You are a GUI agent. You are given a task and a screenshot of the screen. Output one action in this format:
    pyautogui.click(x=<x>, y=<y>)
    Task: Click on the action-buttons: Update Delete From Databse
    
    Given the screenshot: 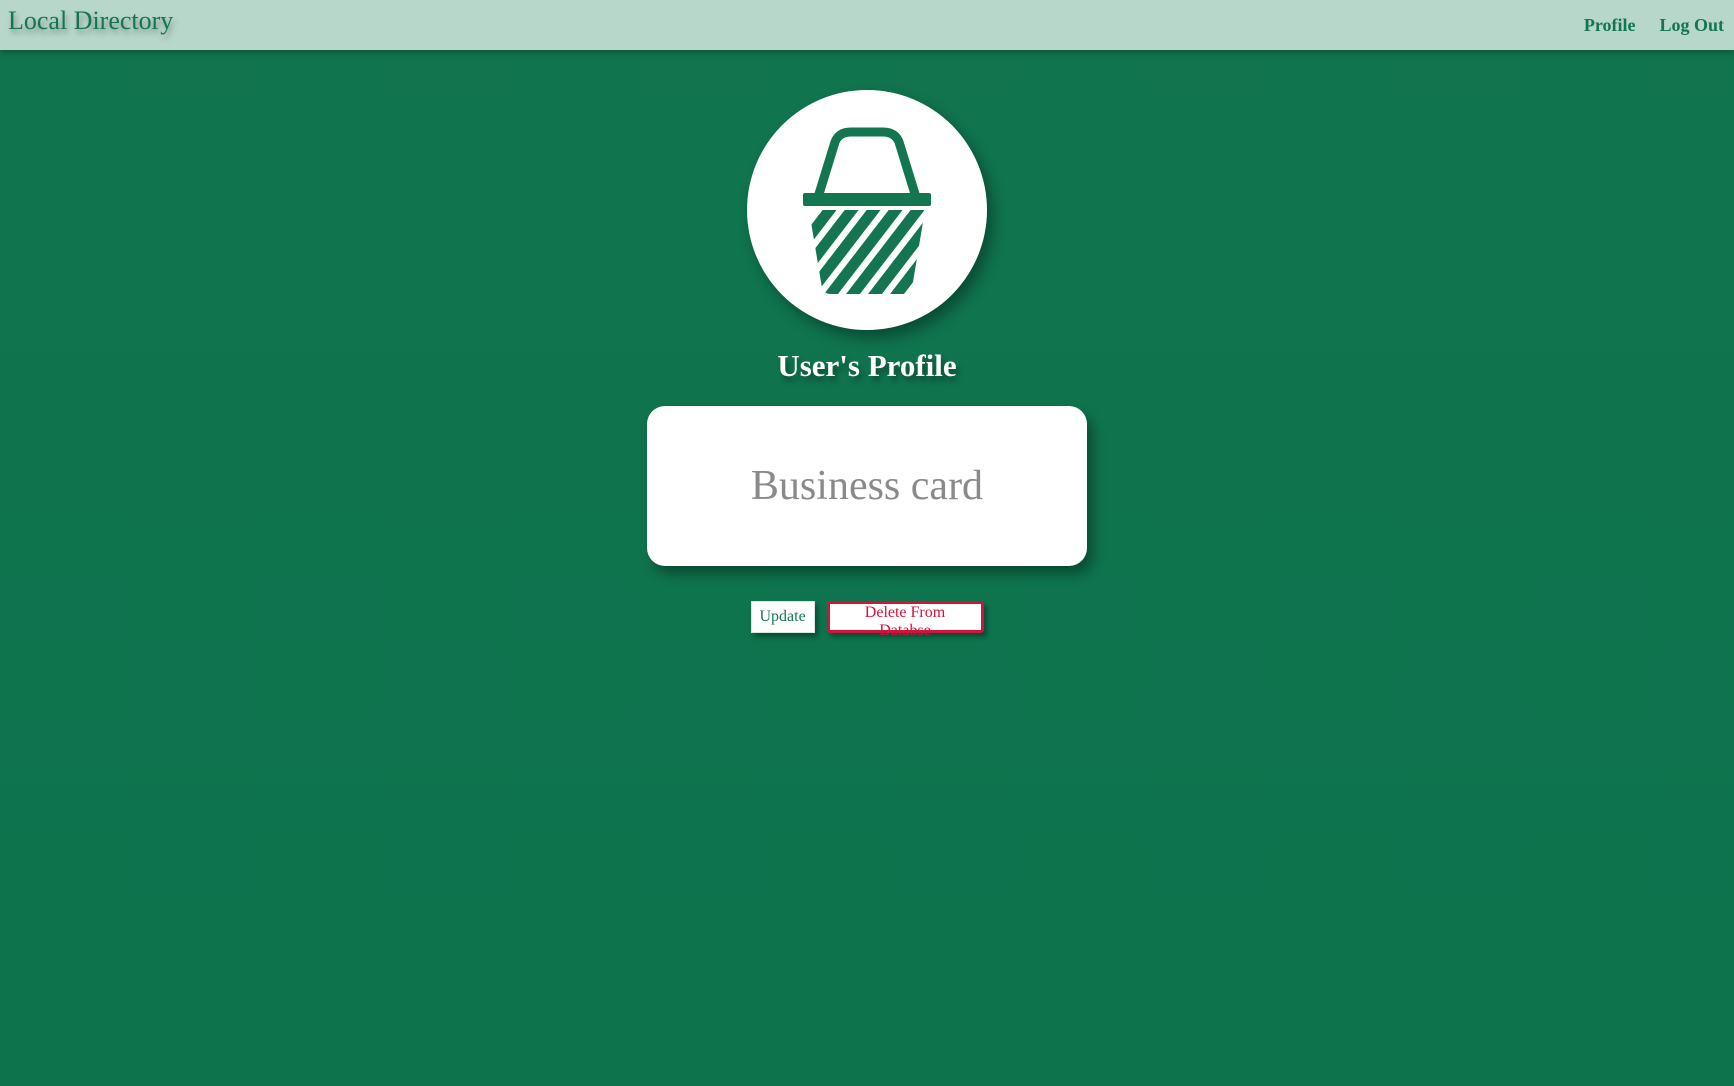 What is the action you would take?
    pyautogui.click(x=867, y=620)
    